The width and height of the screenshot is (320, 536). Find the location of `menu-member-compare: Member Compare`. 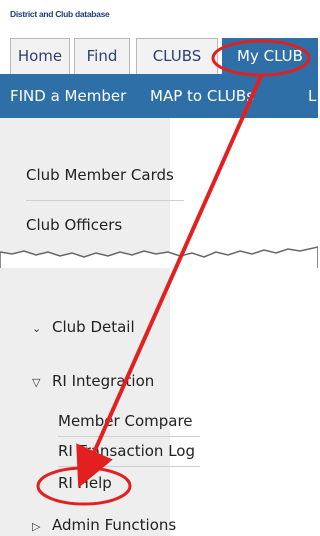

menu-member-compare: Member Compare is located at coordinates (125, 421).